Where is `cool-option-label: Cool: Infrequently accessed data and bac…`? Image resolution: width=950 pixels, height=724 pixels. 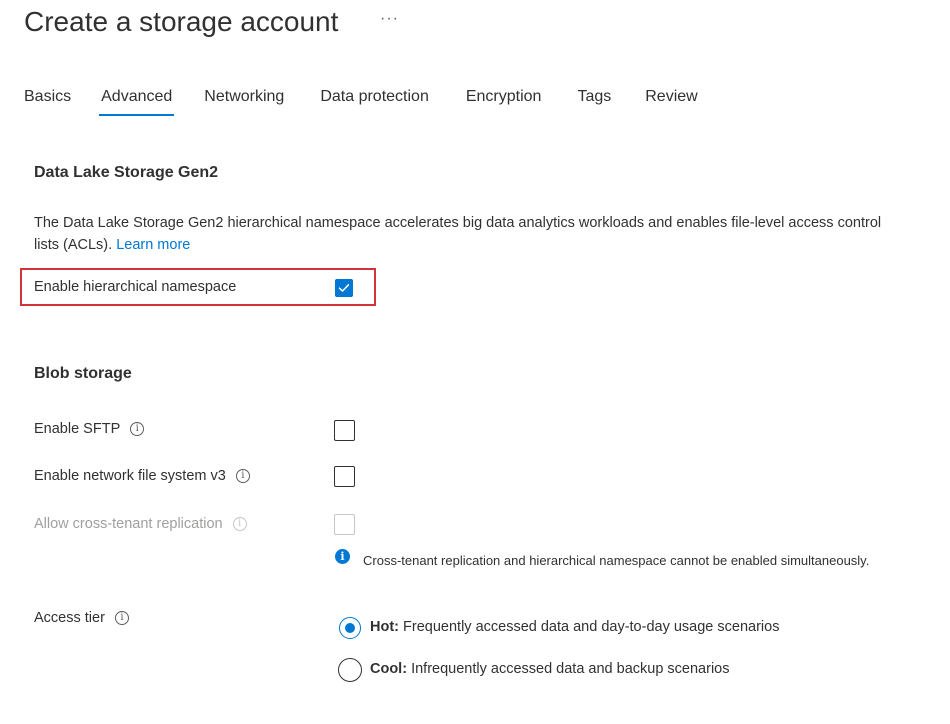
cool-option-label: Cool: Infrequently accessed data and bac… is located at coordinates (549, 669).